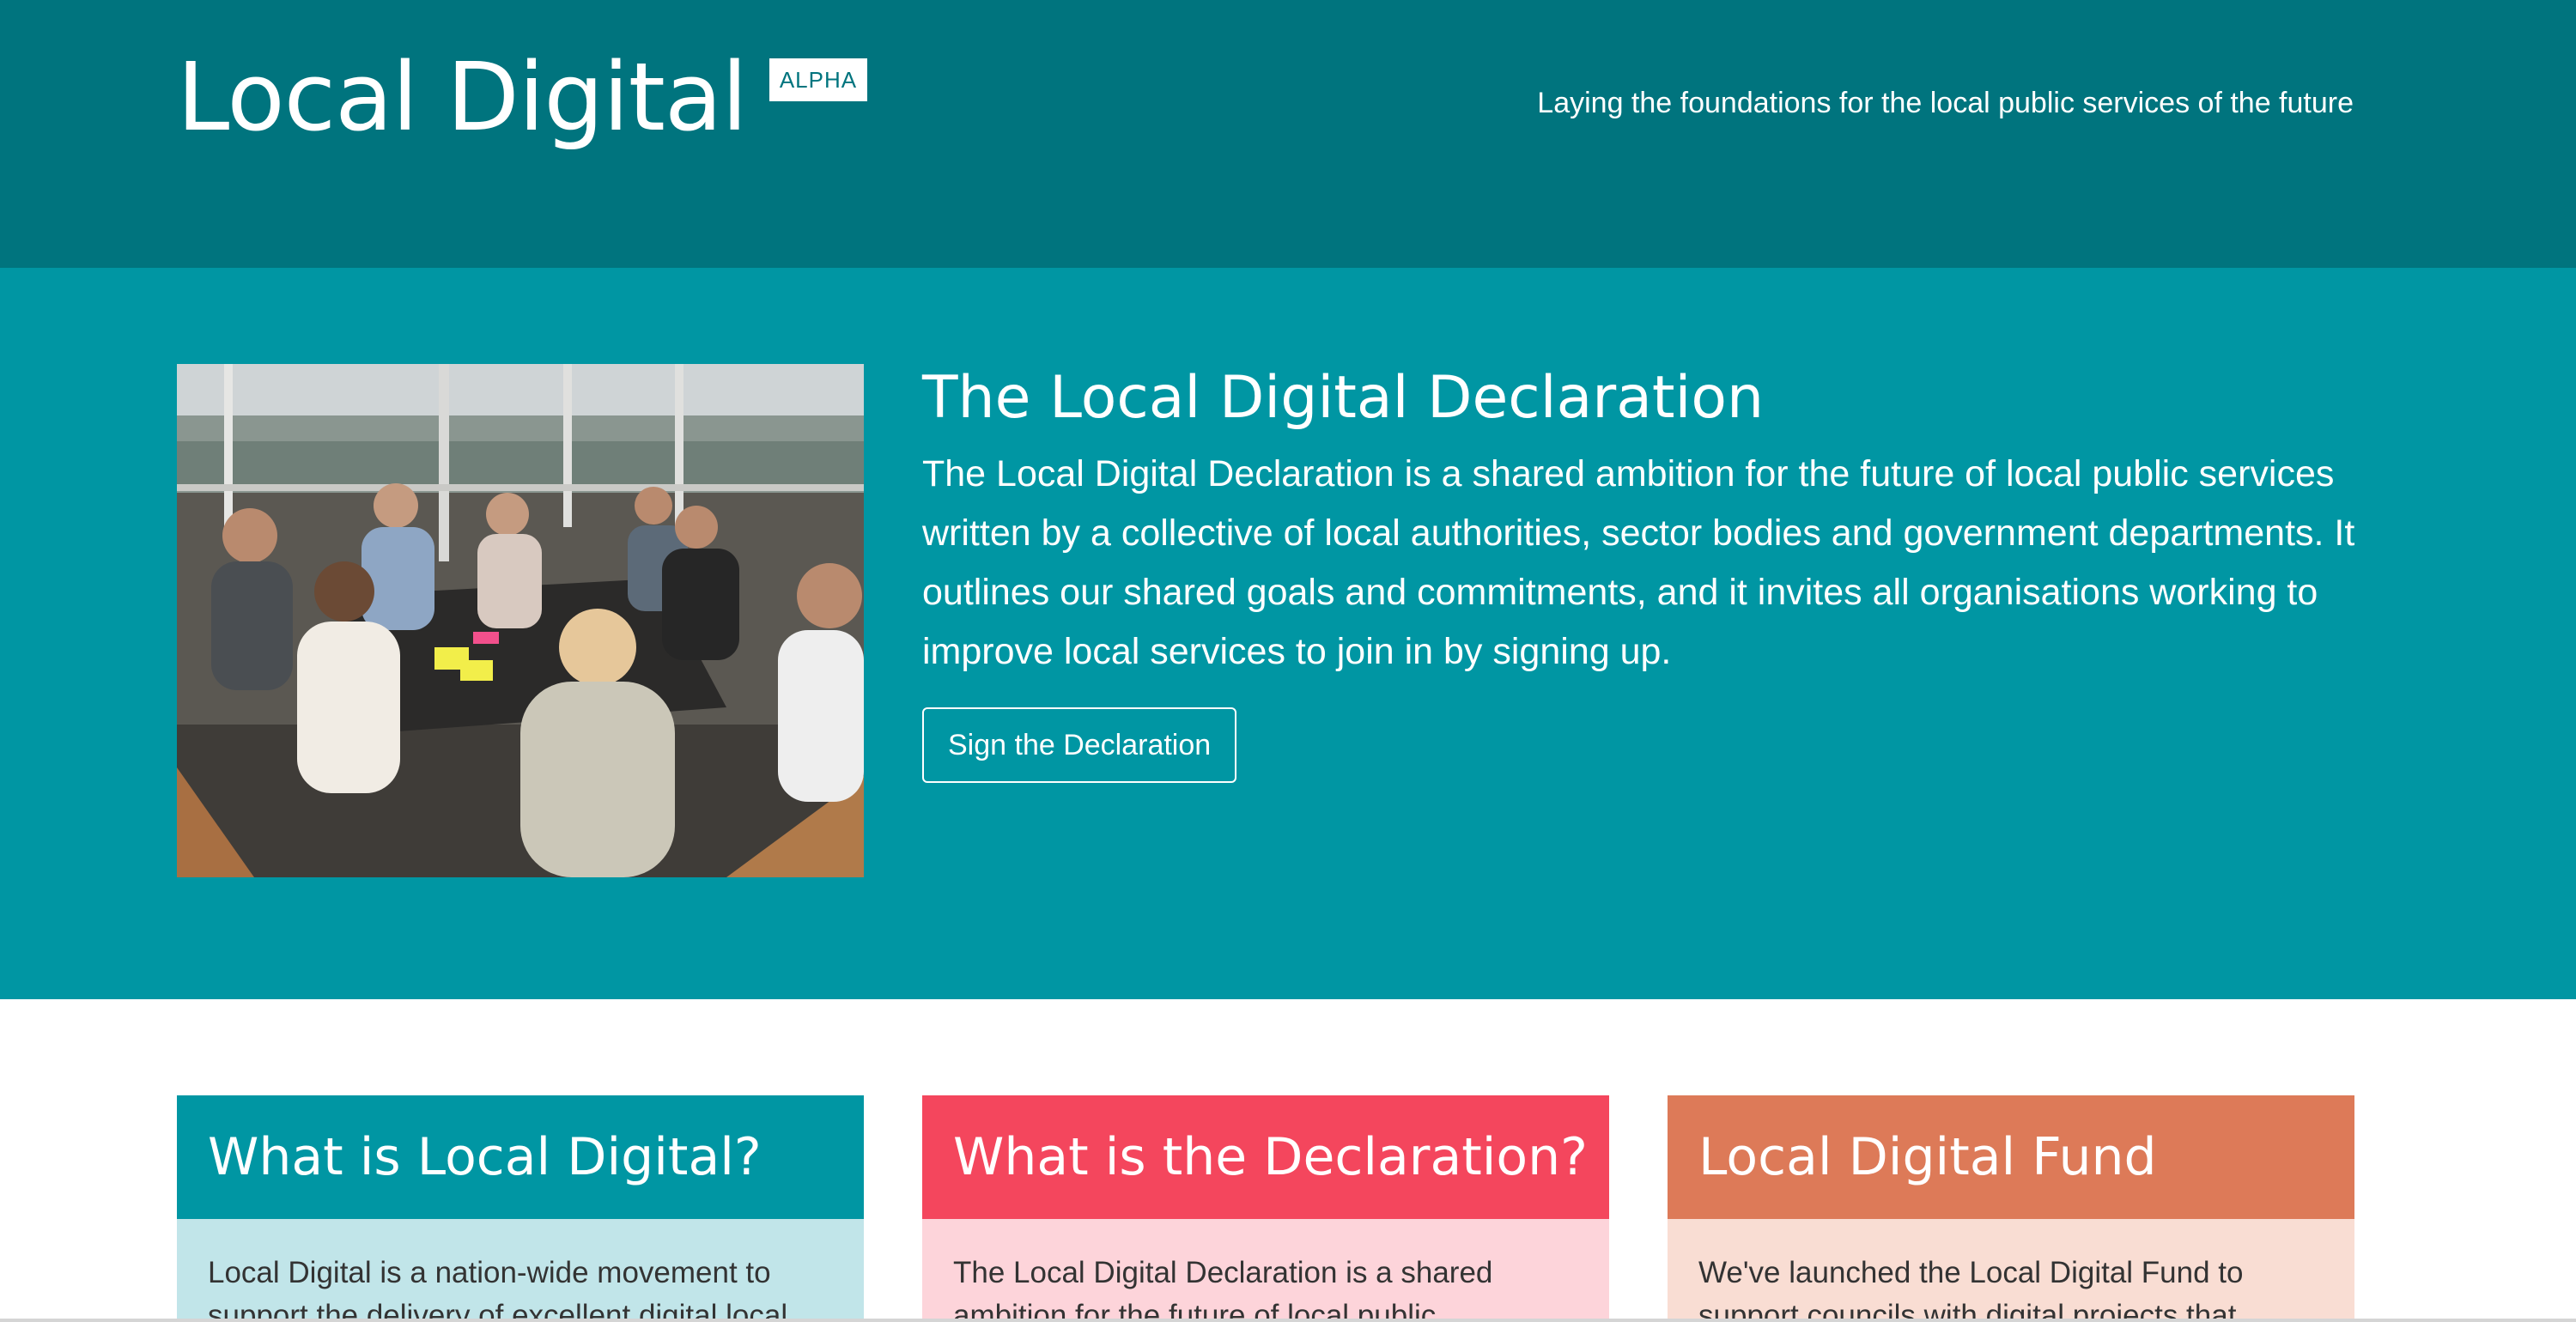  Describe the element at coordinates (521, 1157) in the screenshot. I see `card-title: What is Local Digital?` at that location.